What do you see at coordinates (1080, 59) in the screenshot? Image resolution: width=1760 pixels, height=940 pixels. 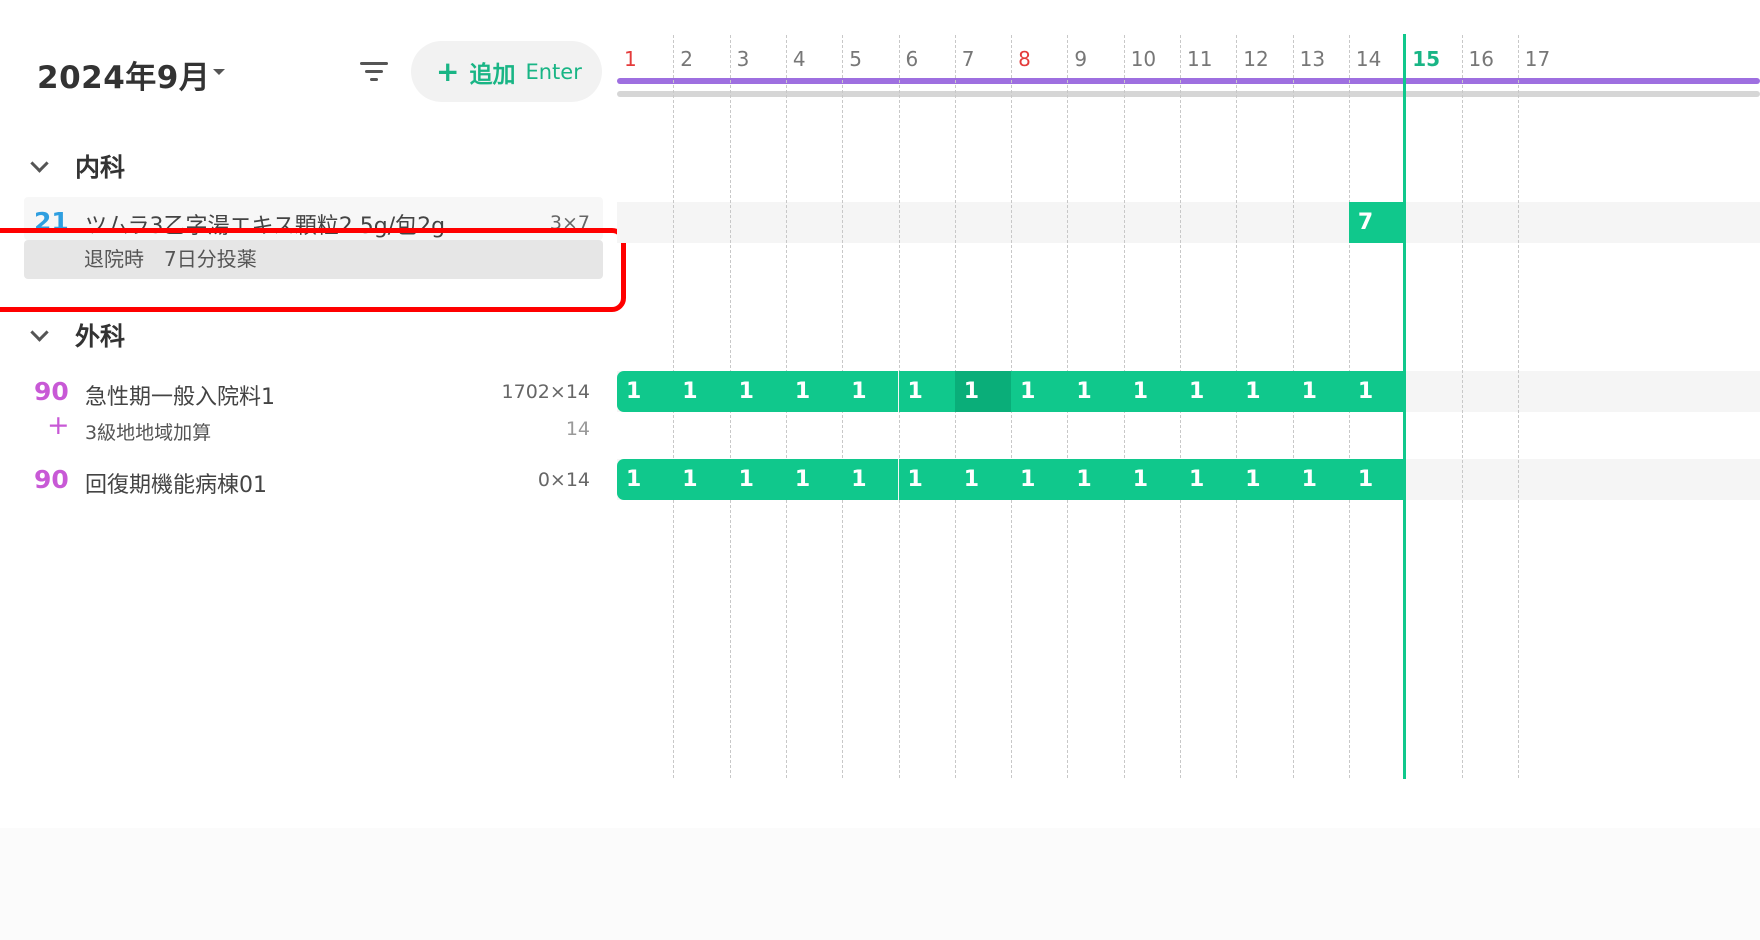 I see `day-label: 9` at bounding box center [1080, 59].